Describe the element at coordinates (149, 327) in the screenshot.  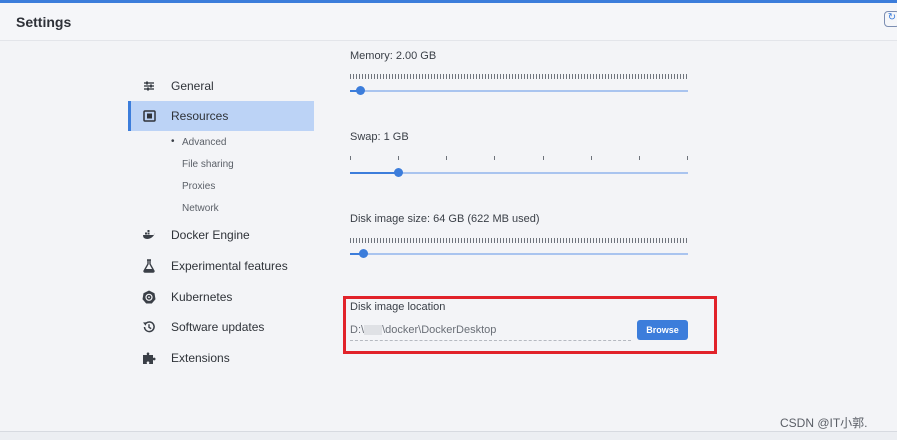
I see `history-icon` at that location.